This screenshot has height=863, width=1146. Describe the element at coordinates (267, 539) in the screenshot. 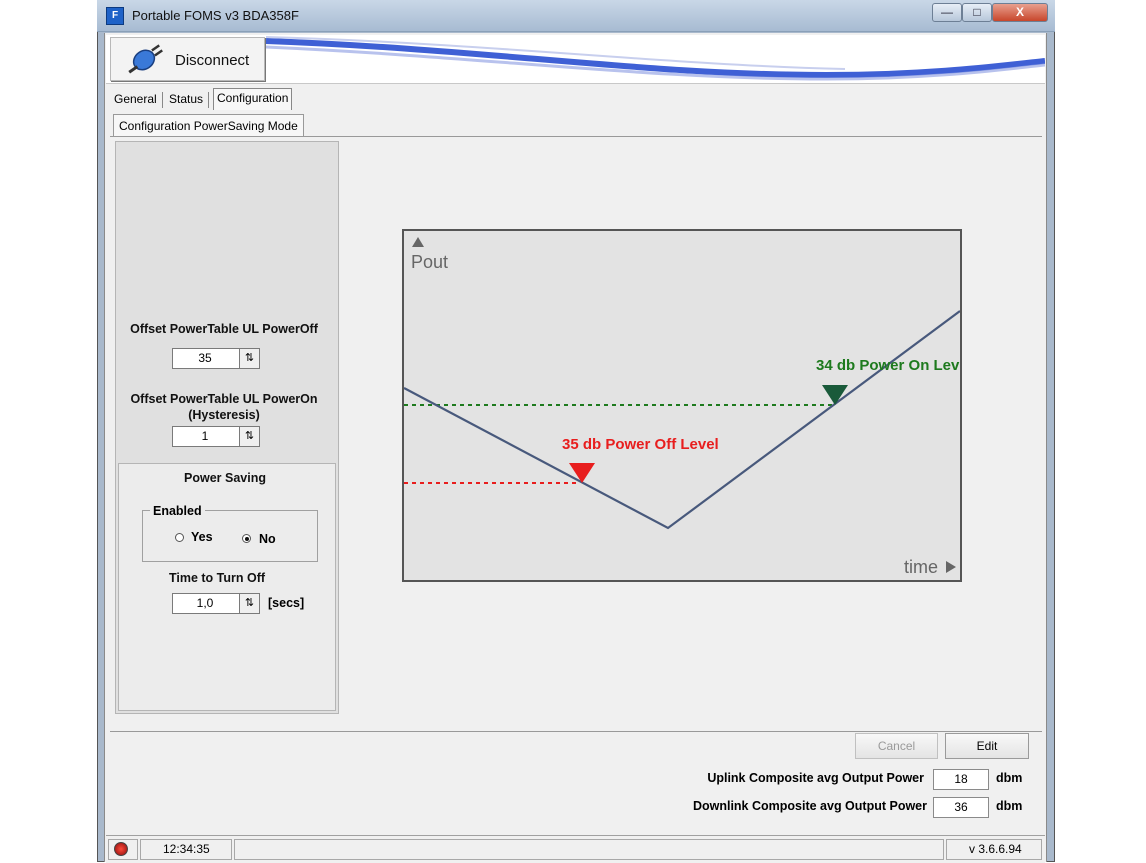

I see `radio-no-label: No` at that location.